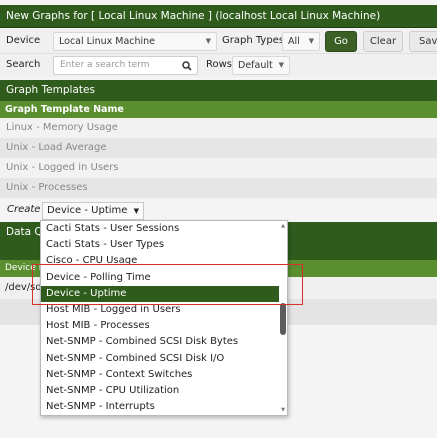 This screenshot has height=438, width=437. I want to click on rows-select: Default ▼, so click(261, 65).